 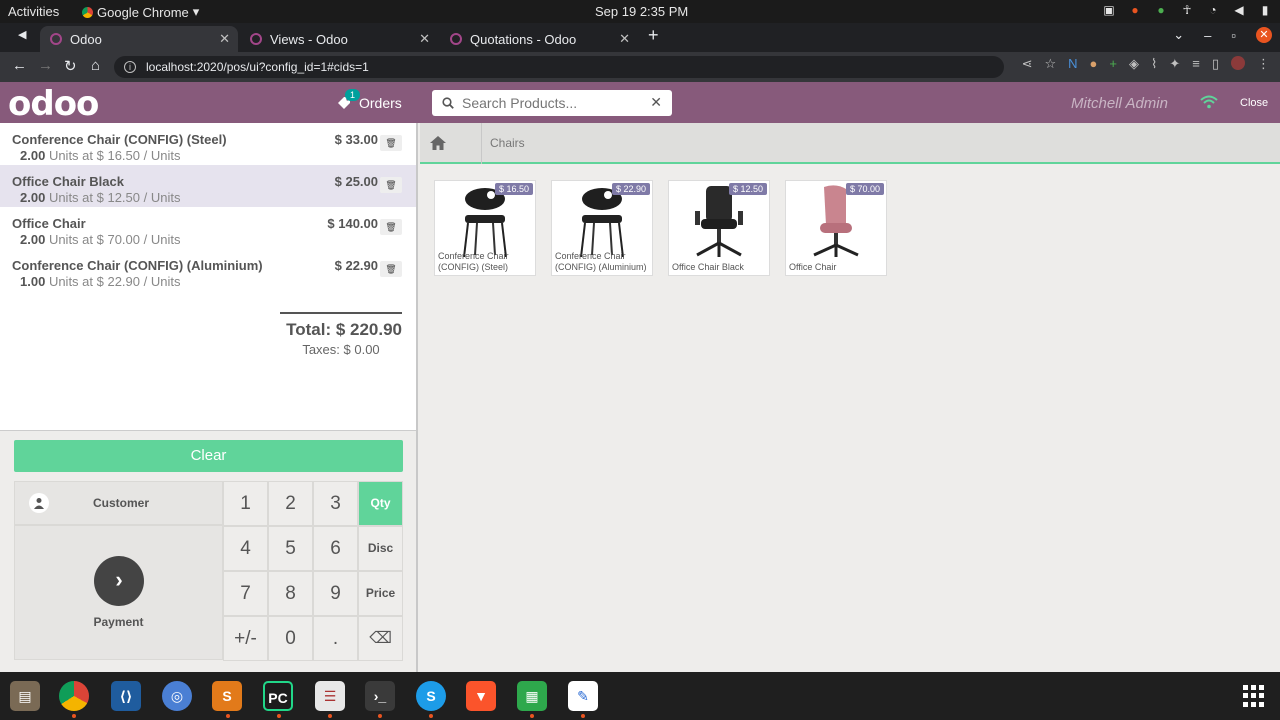 What do you see at coordinates (380, 503) in the screenshot?
I see `mode-qty-button: Qty` at bounding box center [380, 503].